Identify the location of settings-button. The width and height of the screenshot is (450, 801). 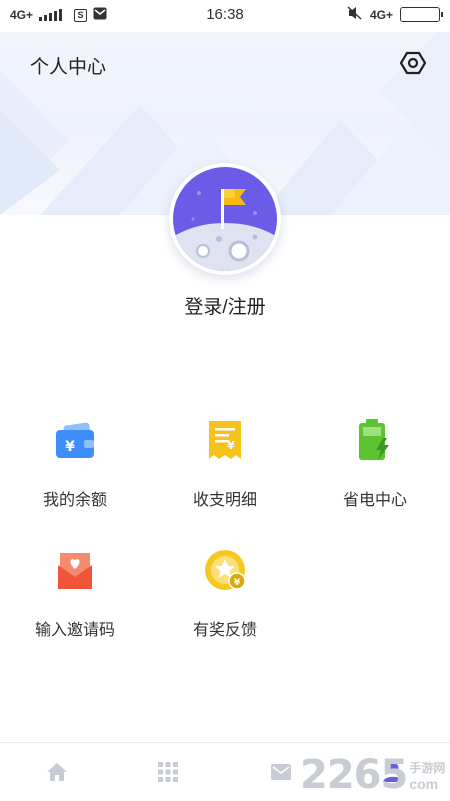
(413, 63).